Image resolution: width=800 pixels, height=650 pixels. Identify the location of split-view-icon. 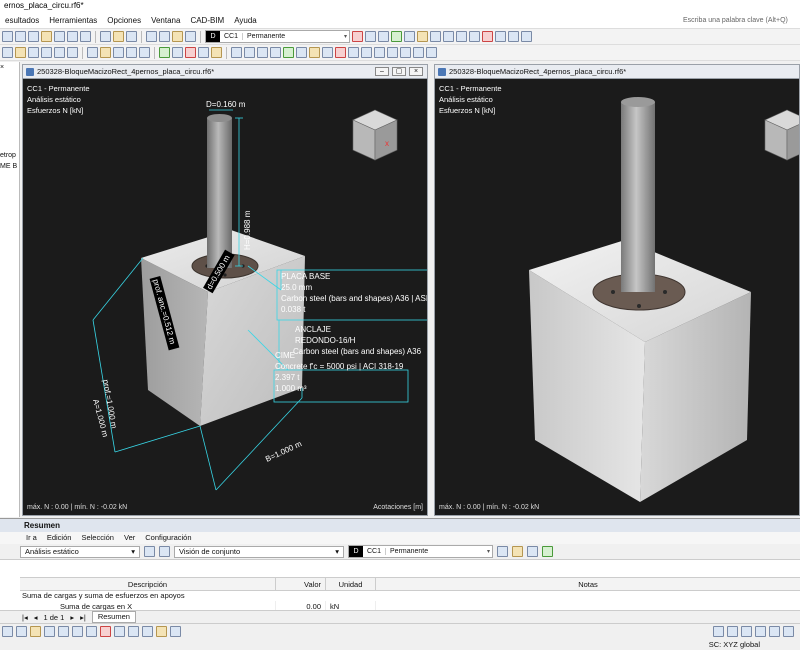
(418, 52).